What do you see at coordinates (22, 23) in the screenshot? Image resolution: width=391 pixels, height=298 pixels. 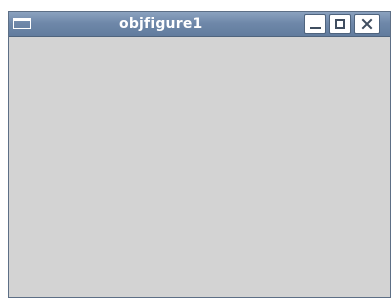 I see `window-menu-icon` at bounding box center [22, 23].